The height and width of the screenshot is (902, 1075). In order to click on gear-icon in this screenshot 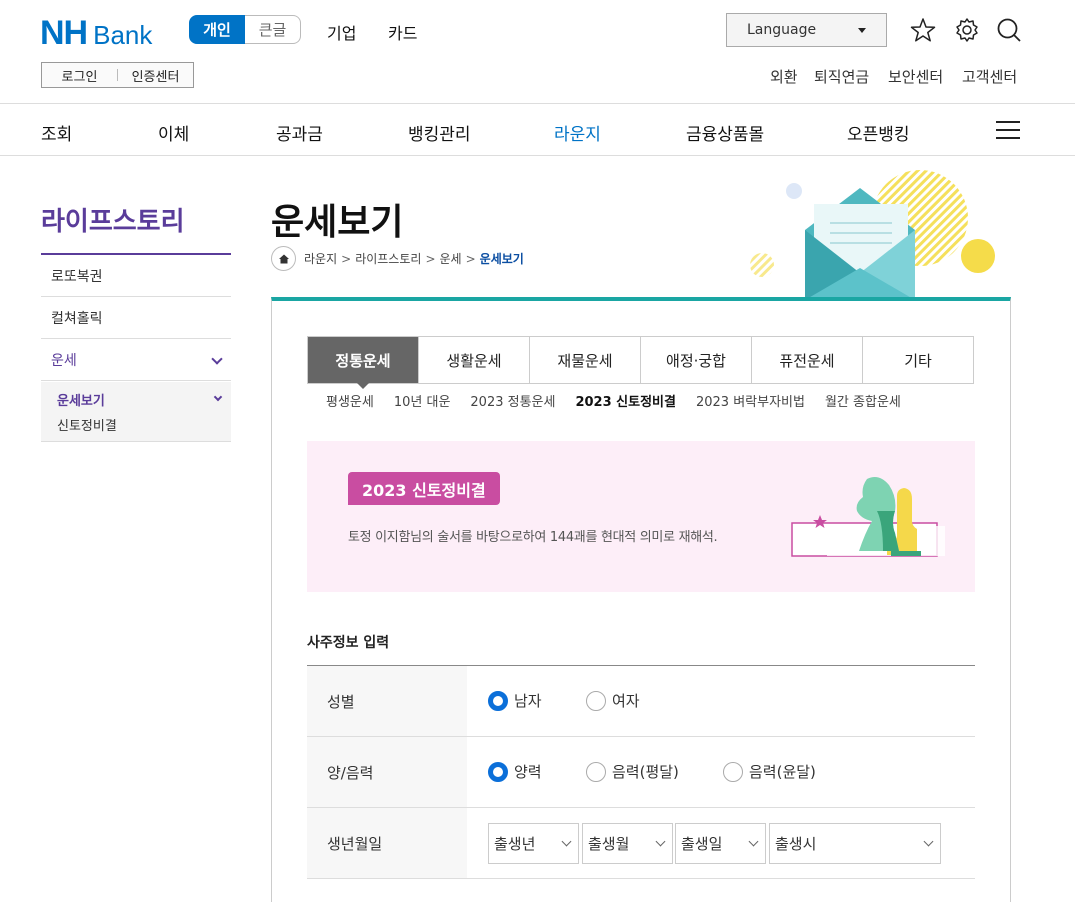, I will do `click(967, 30)`.